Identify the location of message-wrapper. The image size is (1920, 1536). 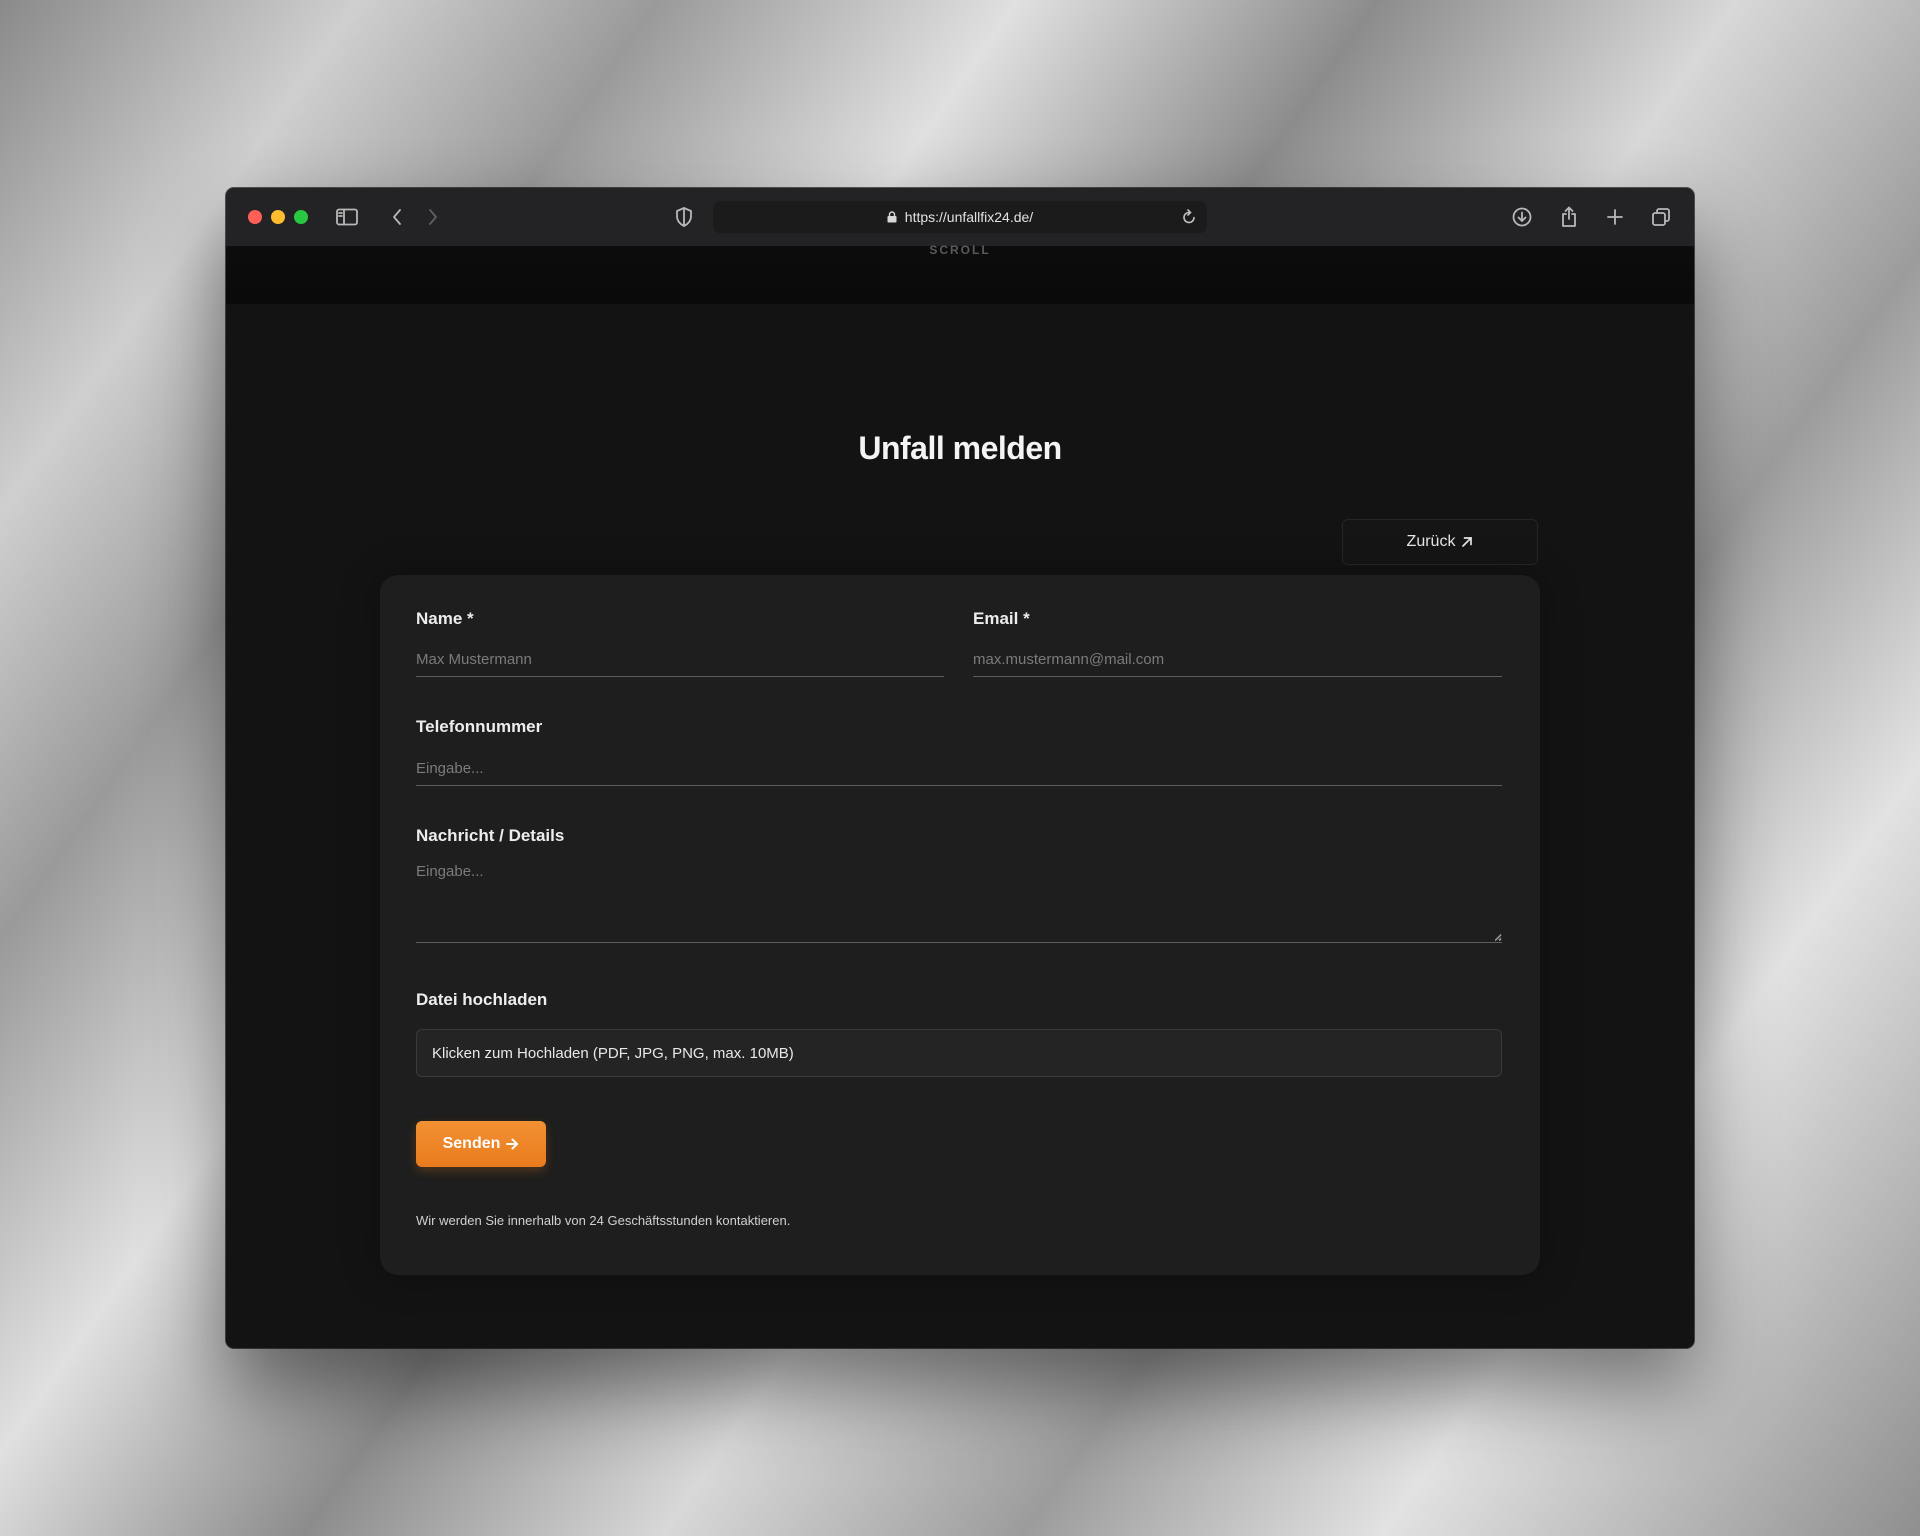
(959, 903).